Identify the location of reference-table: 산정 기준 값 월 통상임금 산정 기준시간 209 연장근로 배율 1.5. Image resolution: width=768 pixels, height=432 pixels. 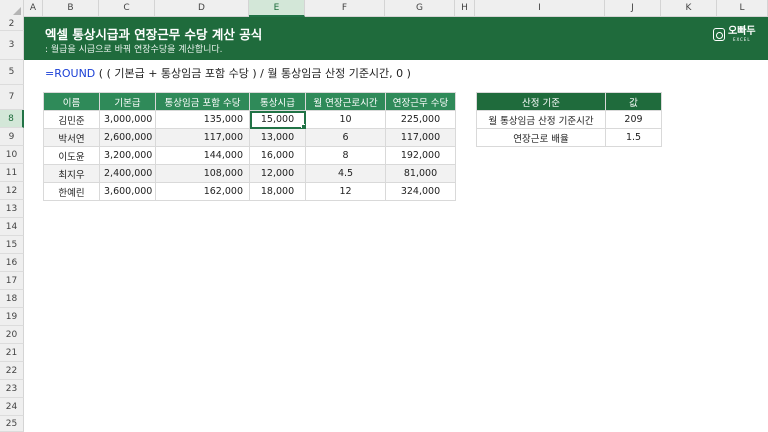
(569, 119).